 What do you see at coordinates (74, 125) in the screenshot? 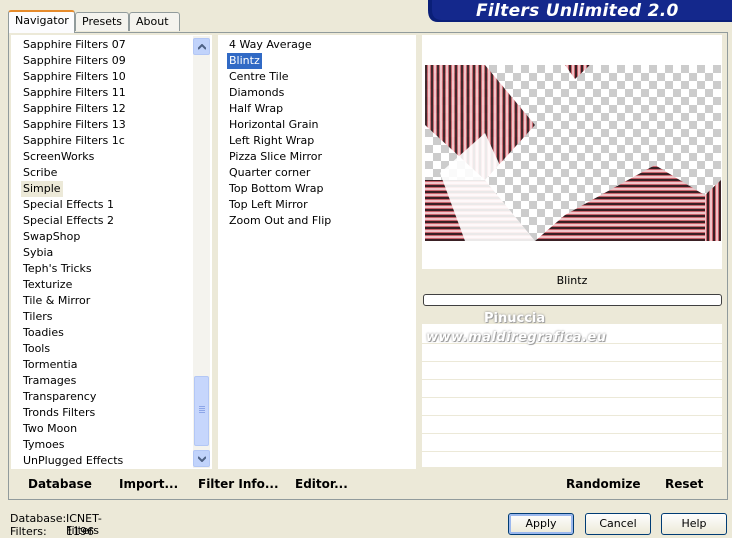
I see `category-item: Sapphire Filters 13` at bounding box center [74, 125].